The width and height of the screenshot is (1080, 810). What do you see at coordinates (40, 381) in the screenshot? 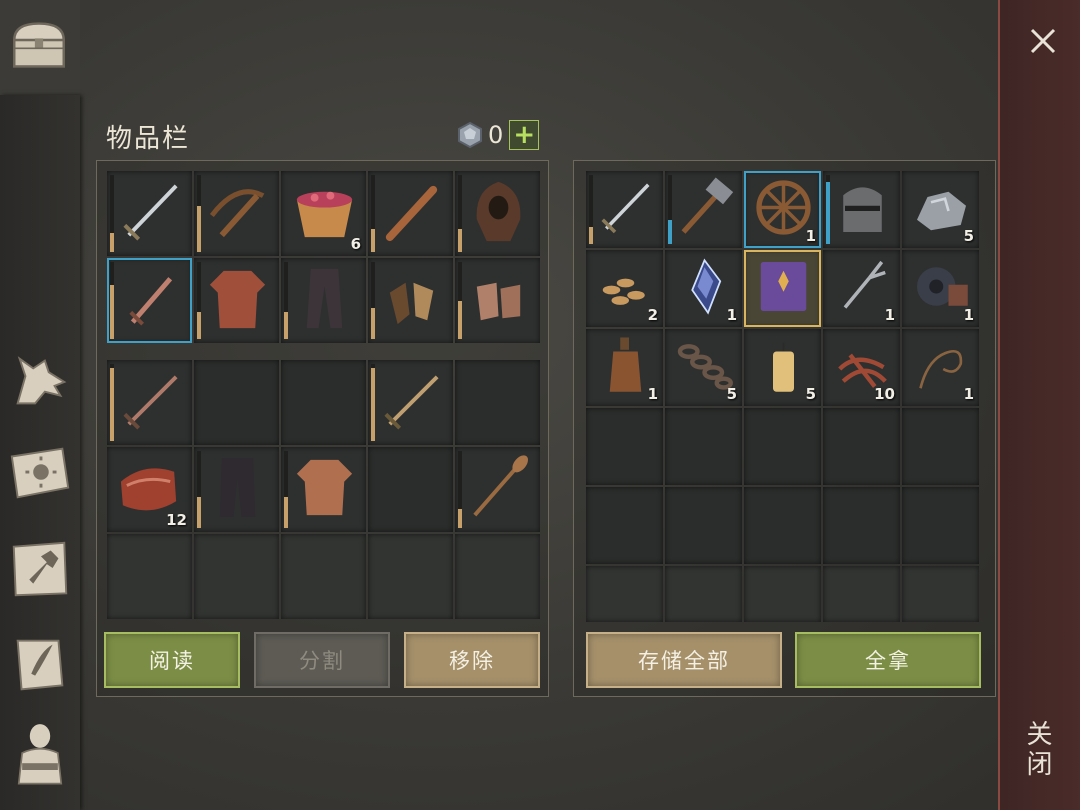
I see `wolf-icon` at bounding box center [40, 381].